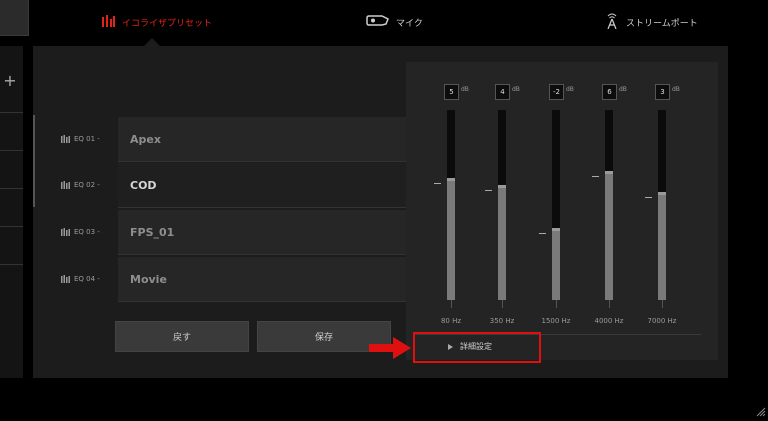  I want to click on band-gain-badge: 6, so click(609, 92).